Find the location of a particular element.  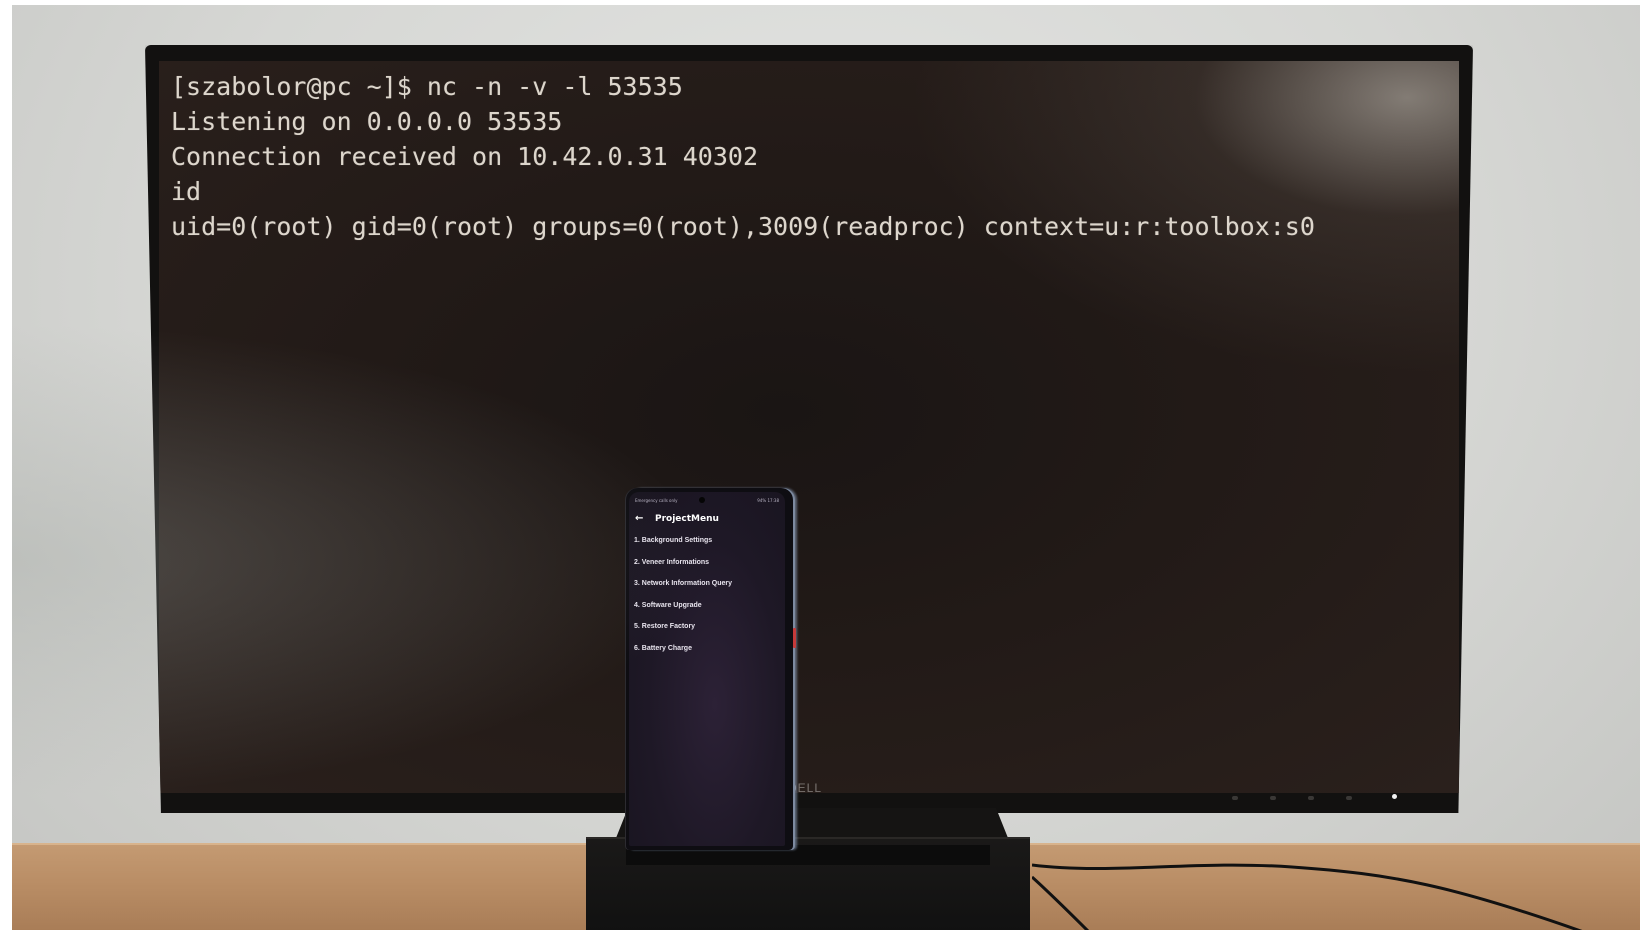

app-header: ← ProjectMenu is located at coordinates (707, 520).